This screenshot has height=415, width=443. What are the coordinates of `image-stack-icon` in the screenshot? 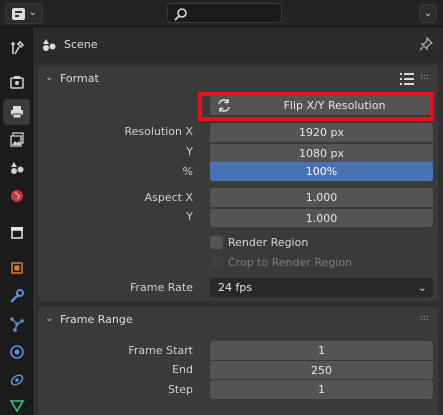 It's located at (16, 139).